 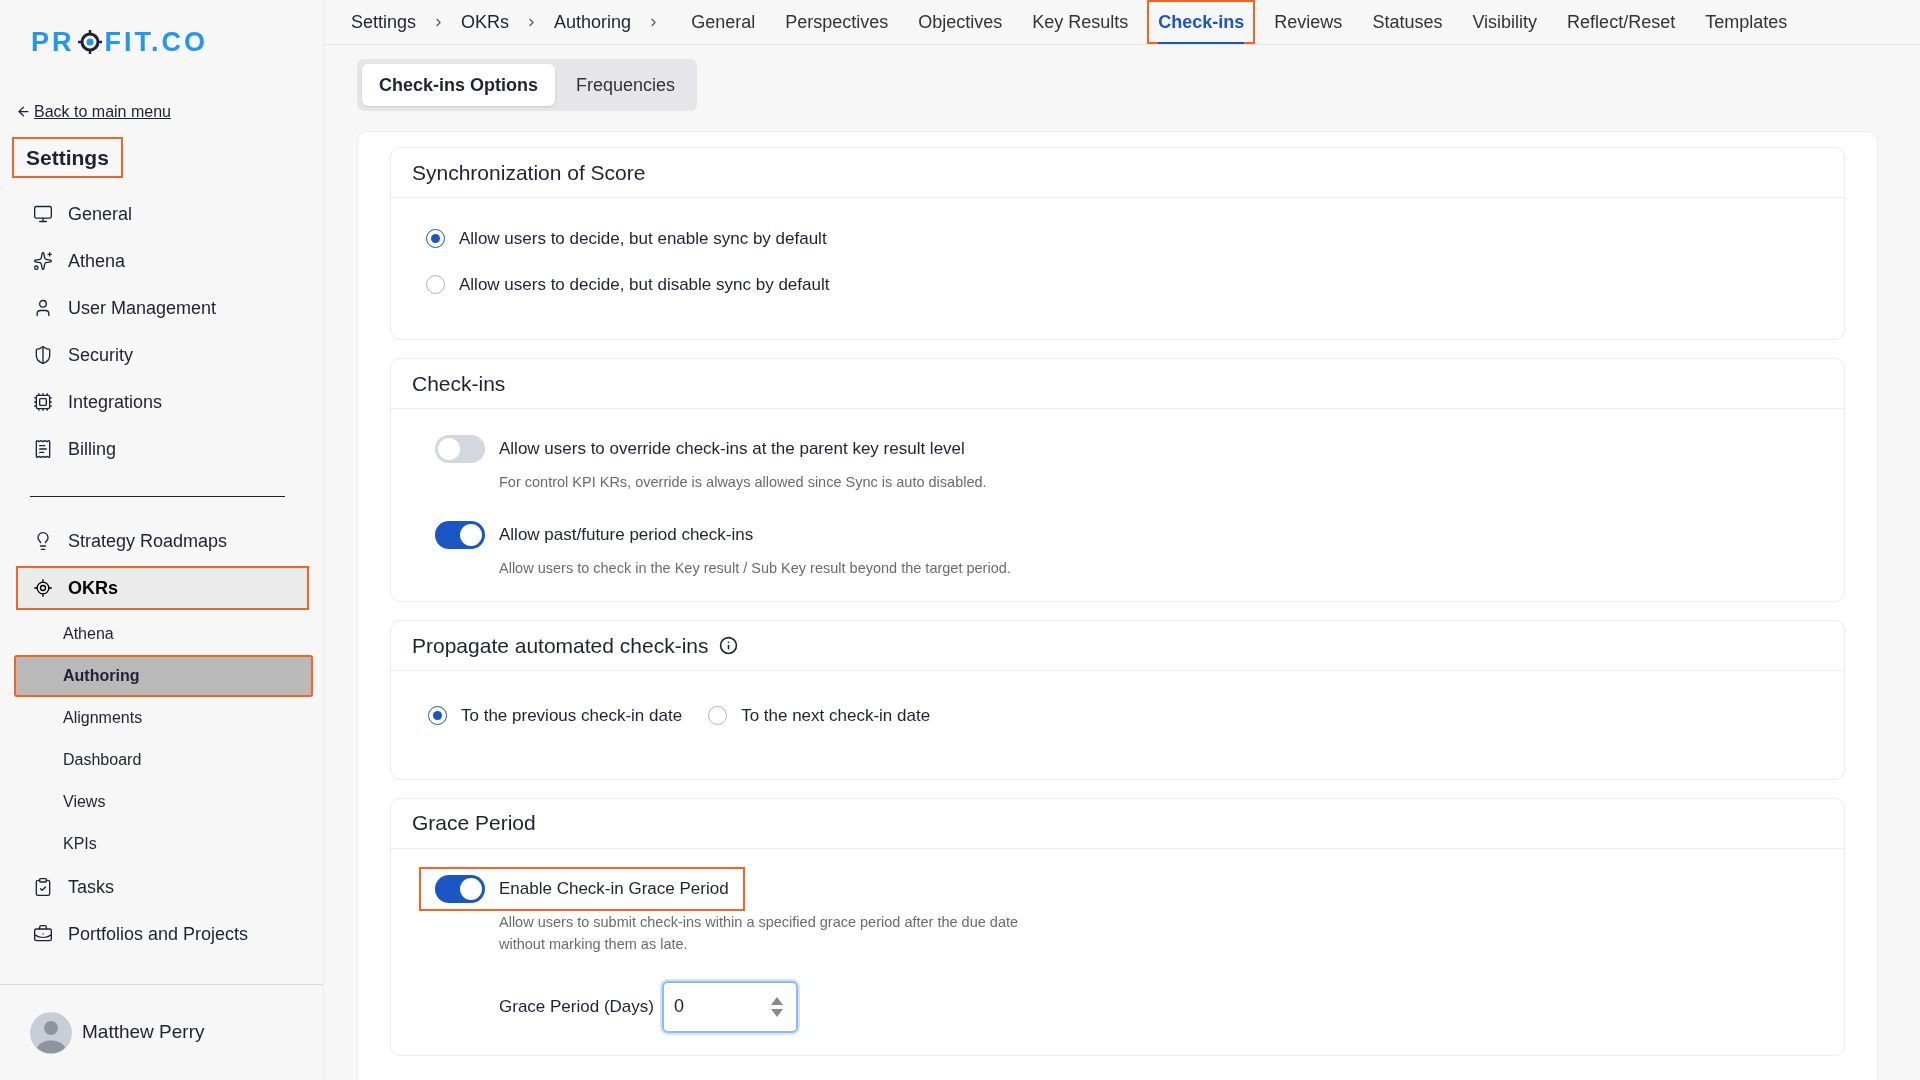 I want to click on nav-tab: Check-ins, so click(x=1201, y=22).